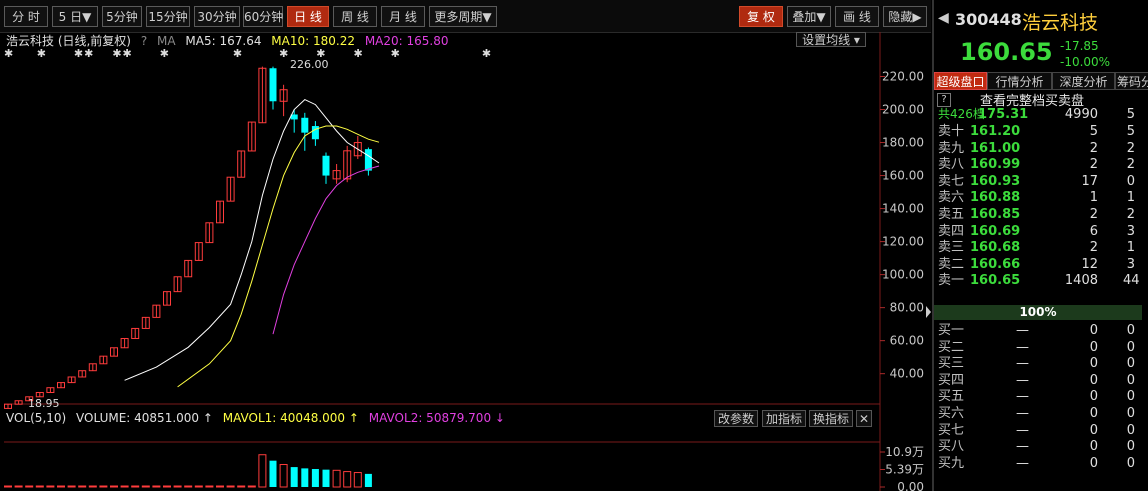 Image resolution: width=1148 pixels, height=491 pixels. I want to click on bid-label: 买三, so click(951, 364).